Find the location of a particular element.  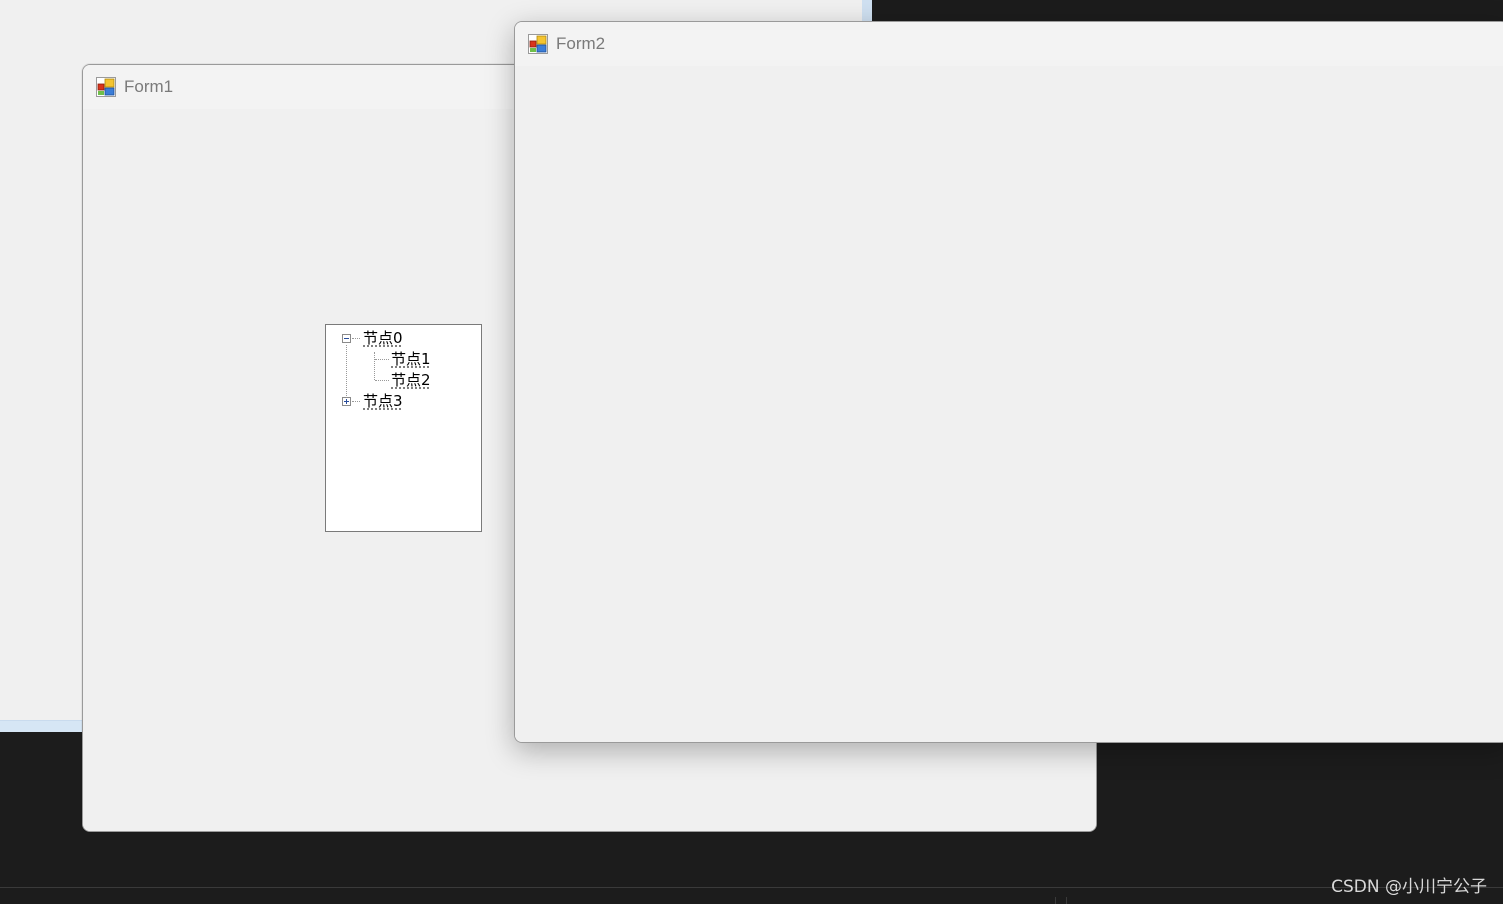

tree-node-2: 节点2 is located at coordinates (401, 380).